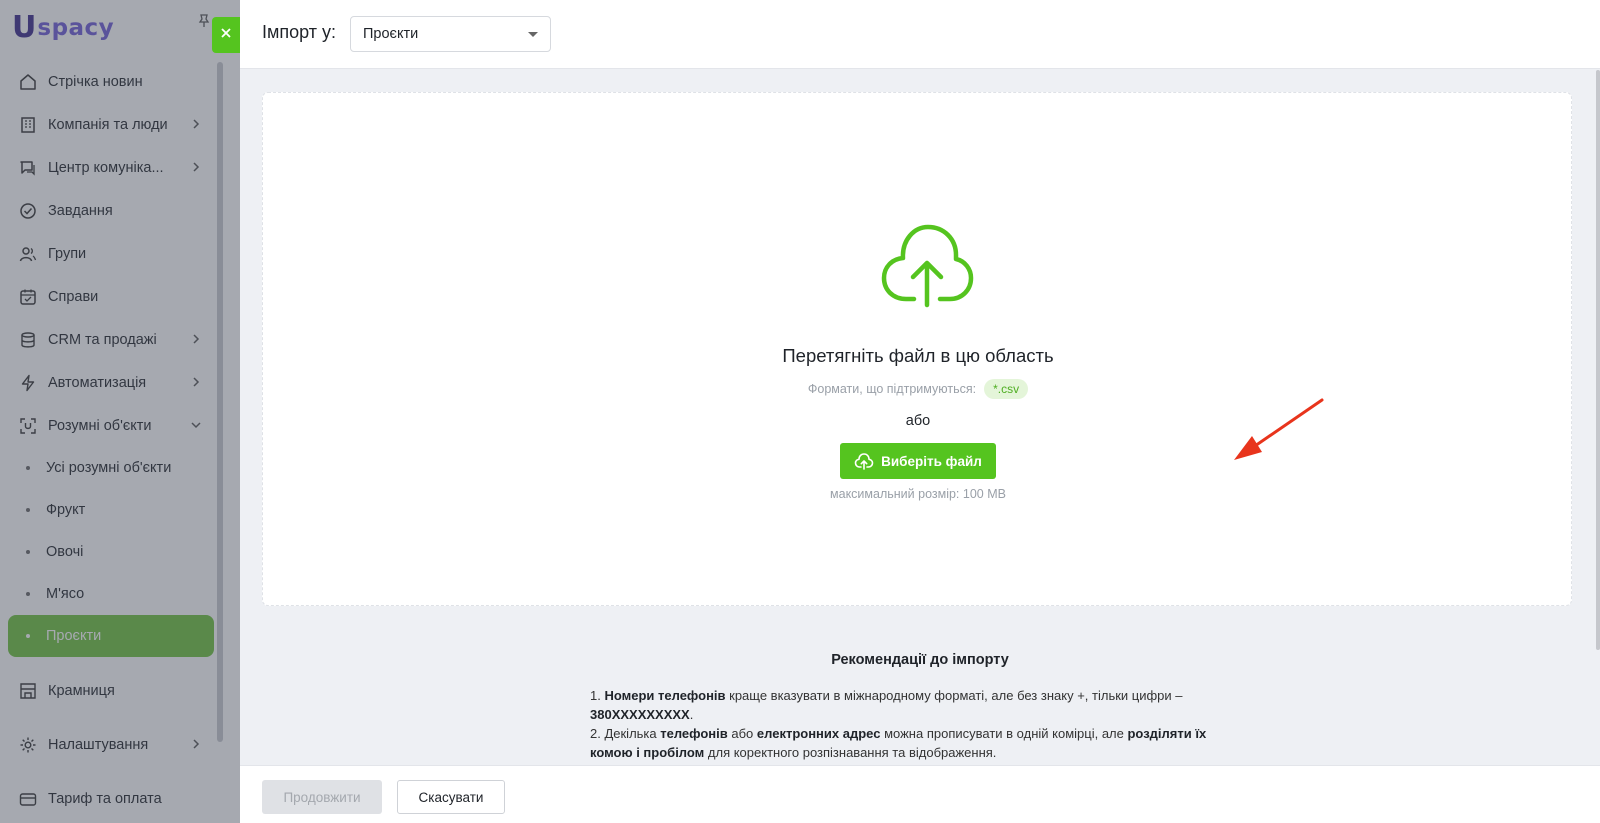 This screenshot has height=823, width=1600. I want to click on rec-bold: 380XXXXXXXXX, so click(640, 714).